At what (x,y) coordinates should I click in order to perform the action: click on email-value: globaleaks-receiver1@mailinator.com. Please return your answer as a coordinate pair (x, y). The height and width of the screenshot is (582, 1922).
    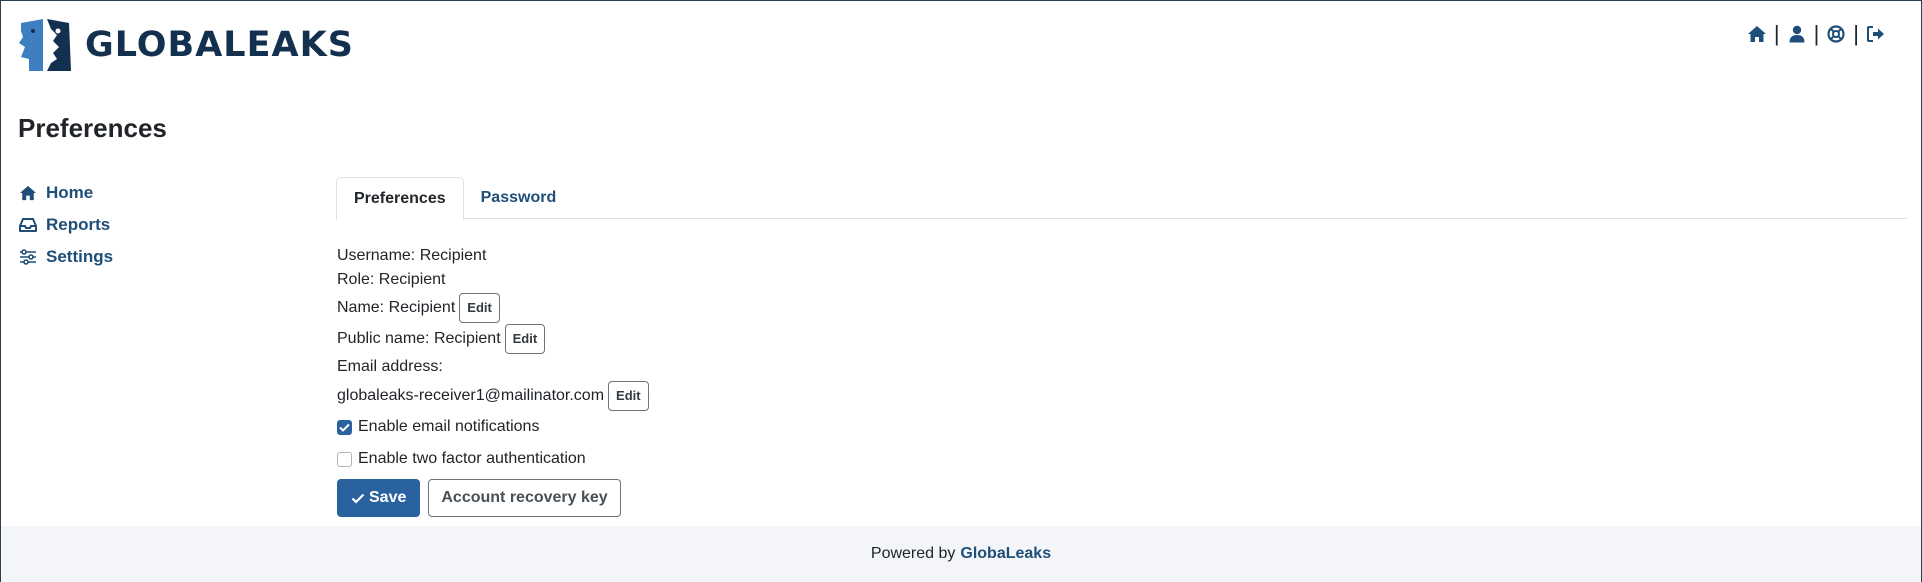
    Looking at the image, I should click on (471, 395).